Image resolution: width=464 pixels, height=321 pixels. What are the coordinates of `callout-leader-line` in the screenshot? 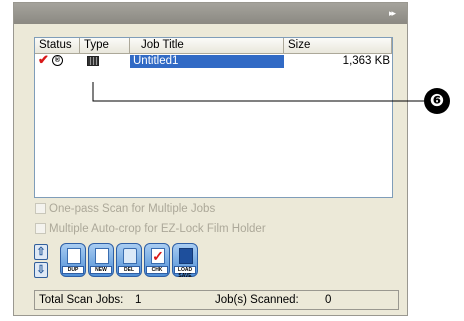 It's located at (258, 92).